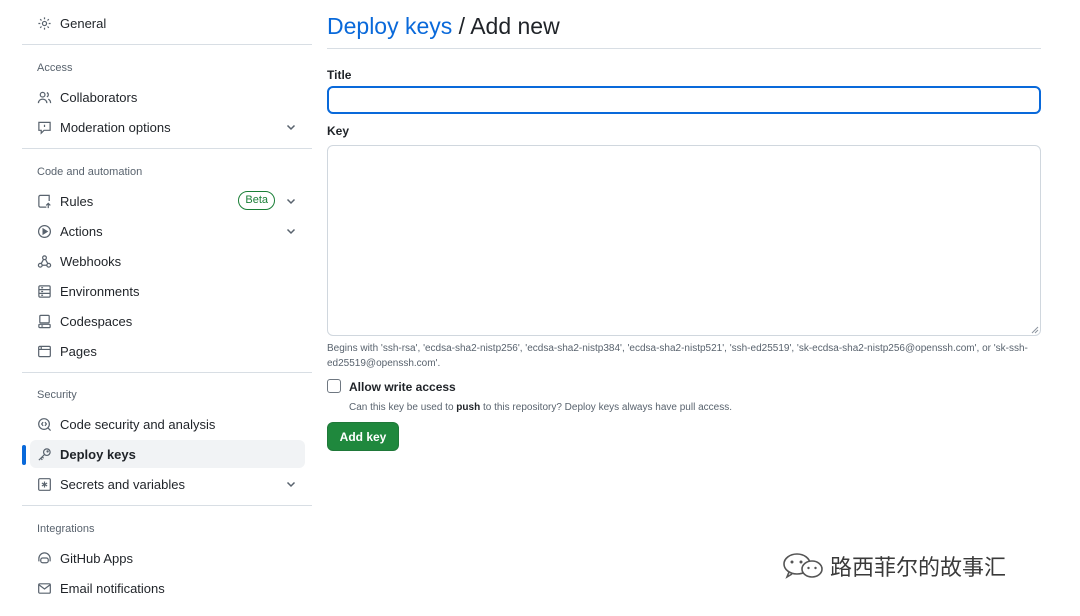 Image resolution: width=1080 pixels, height=616 pixels. Describe the element at coordinates (918, 568) in the screenshot. I see `watermark-text: 路西菲尔的故事汇` at that location.